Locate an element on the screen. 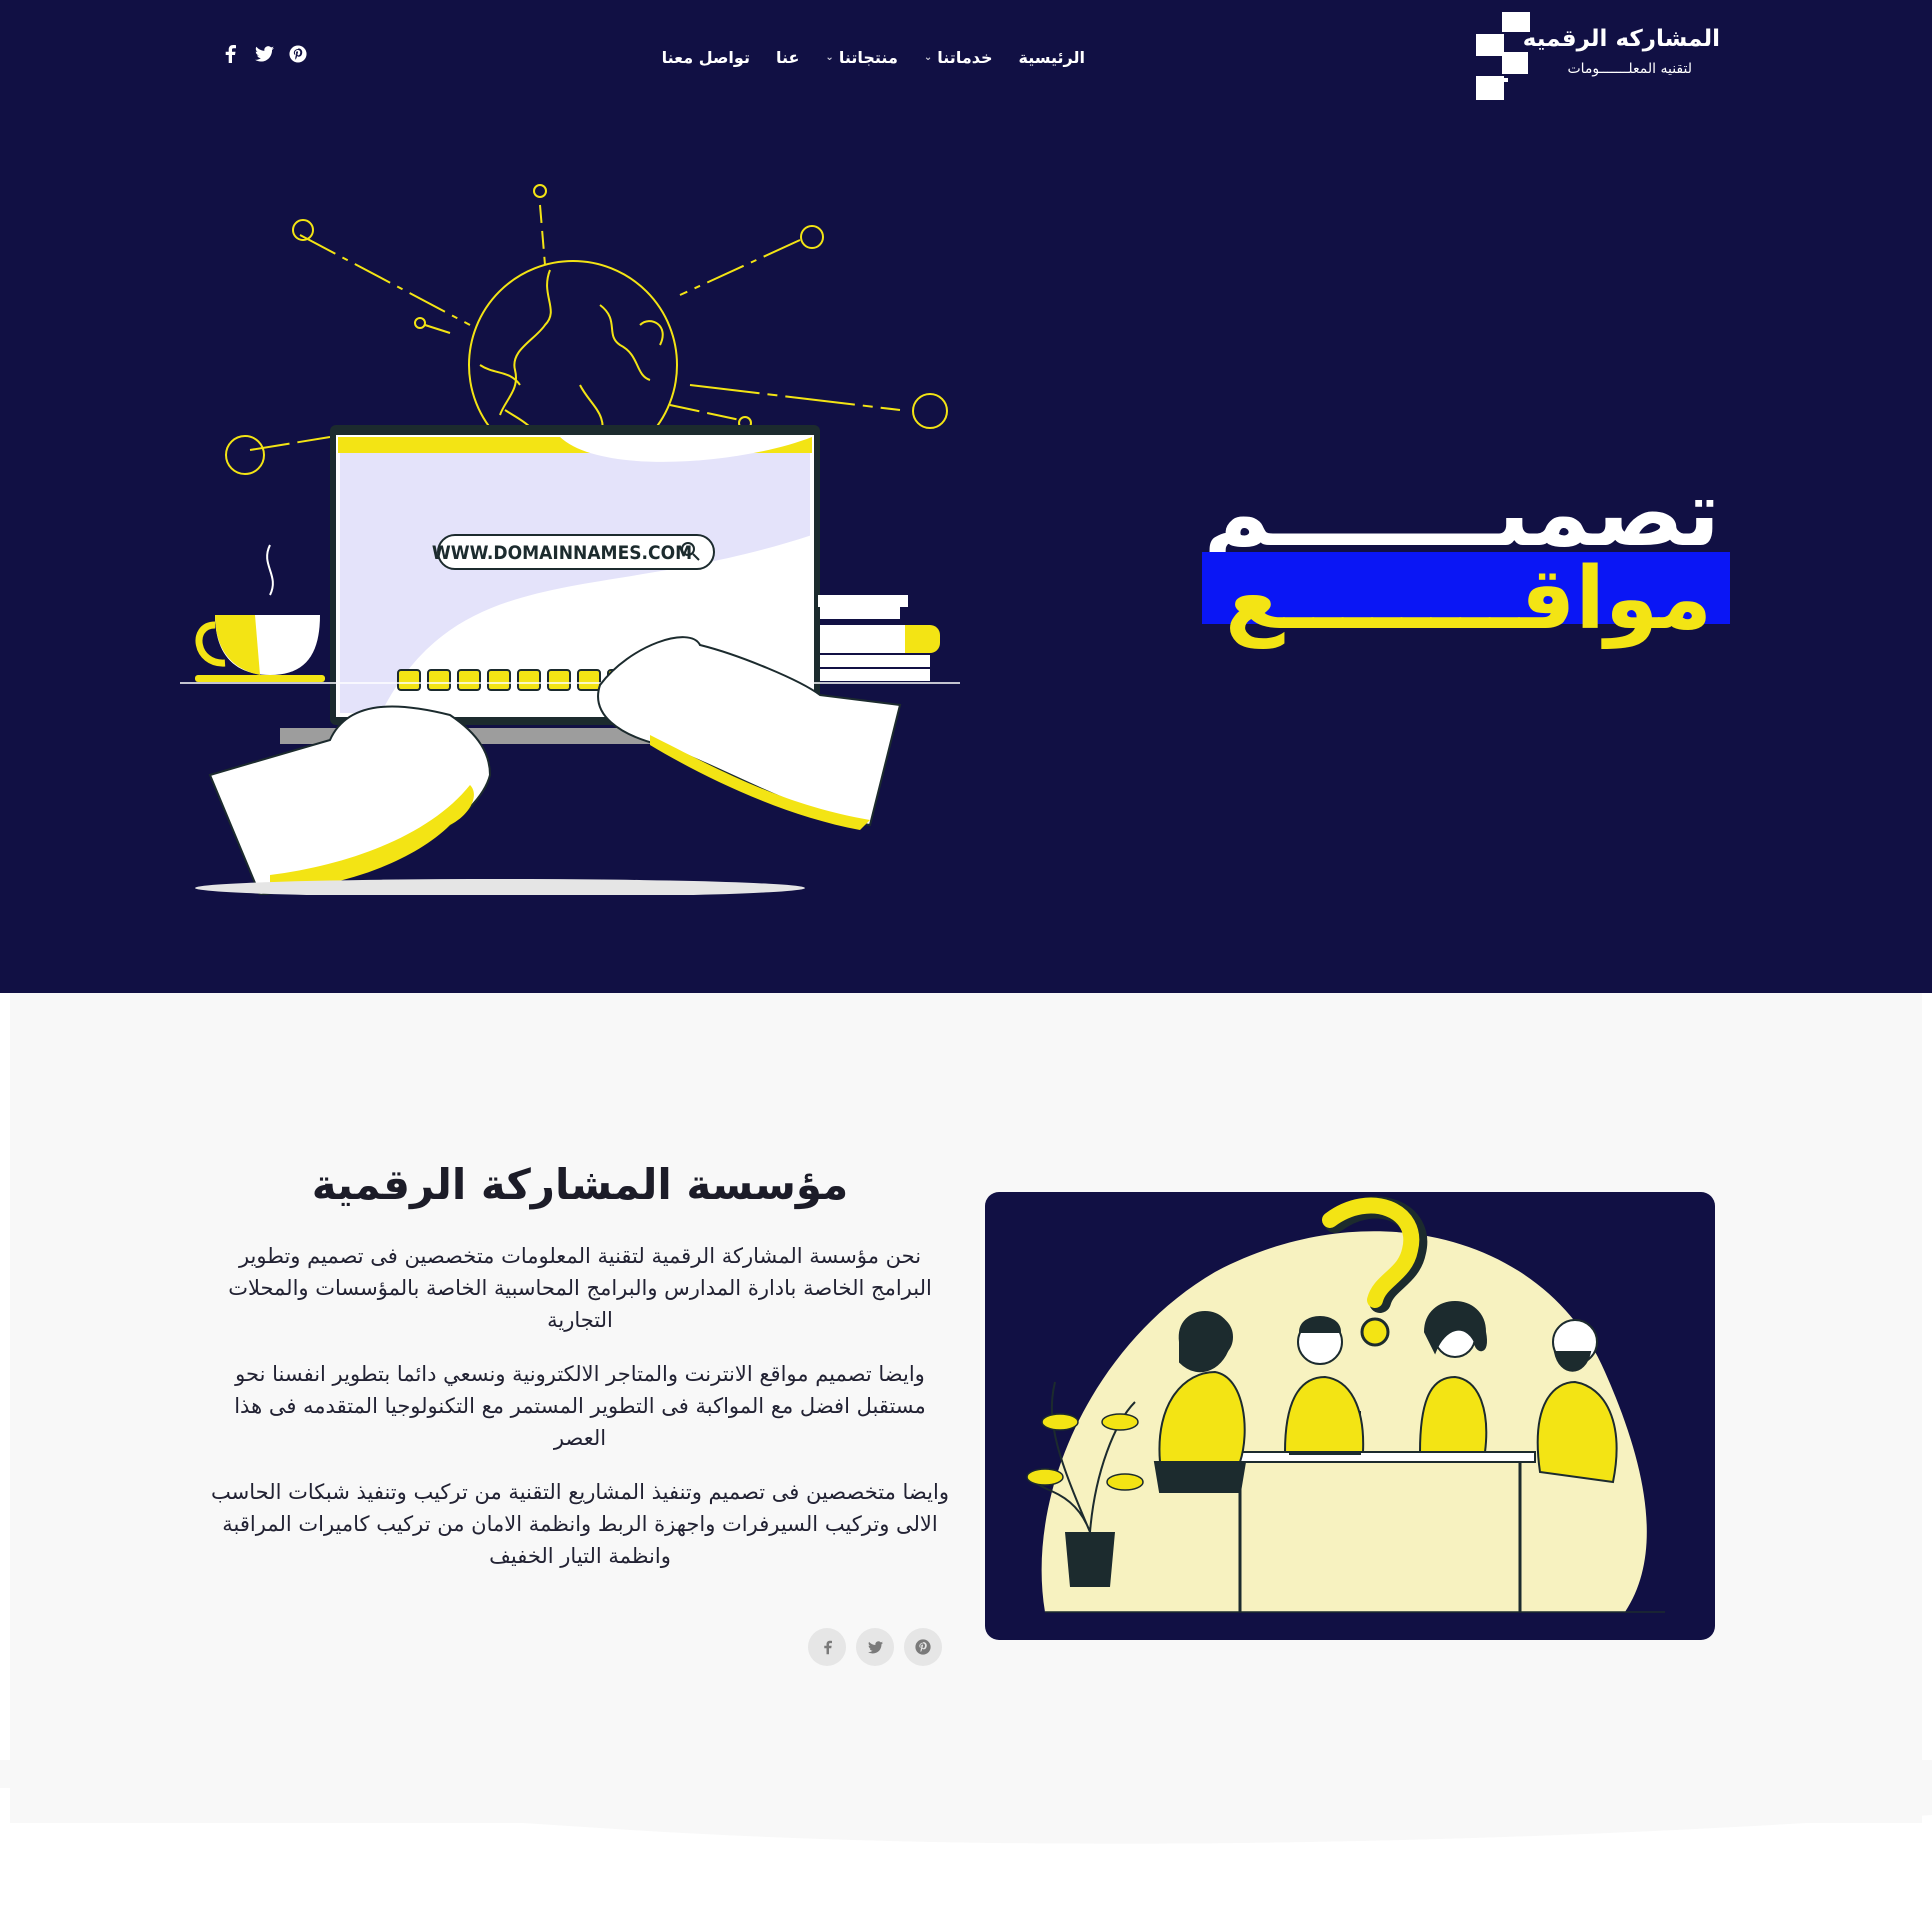 The width and height of the screenshot is (1932, 1912). about-social-links is located at coordinates (875, 1647).